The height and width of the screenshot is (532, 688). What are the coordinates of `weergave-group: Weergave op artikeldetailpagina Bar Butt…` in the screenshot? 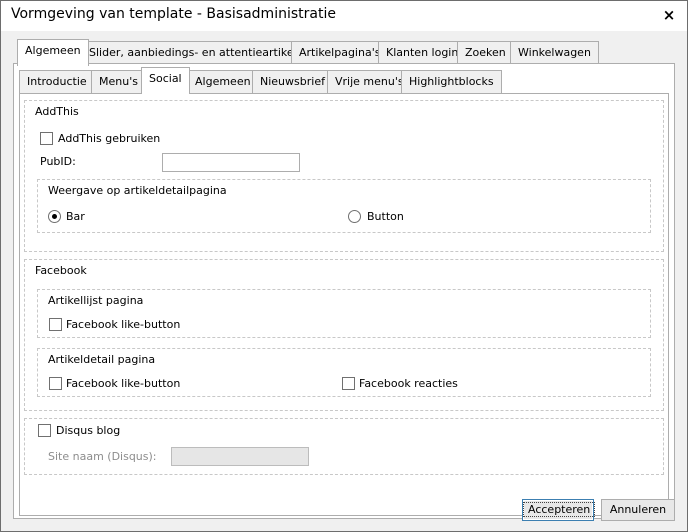 It's located at (344, 206).